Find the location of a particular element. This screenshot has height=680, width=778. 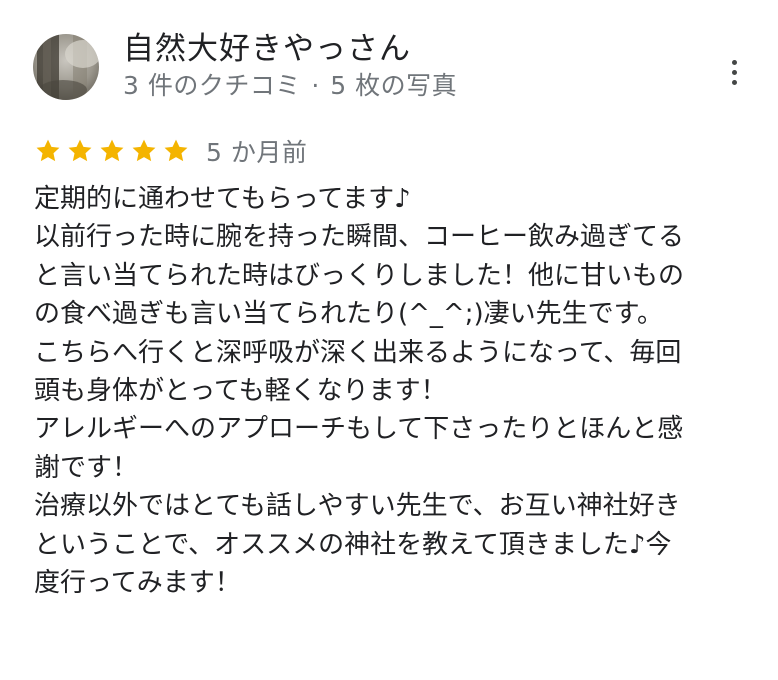

more-options-button is located at coordinates (734, 72).